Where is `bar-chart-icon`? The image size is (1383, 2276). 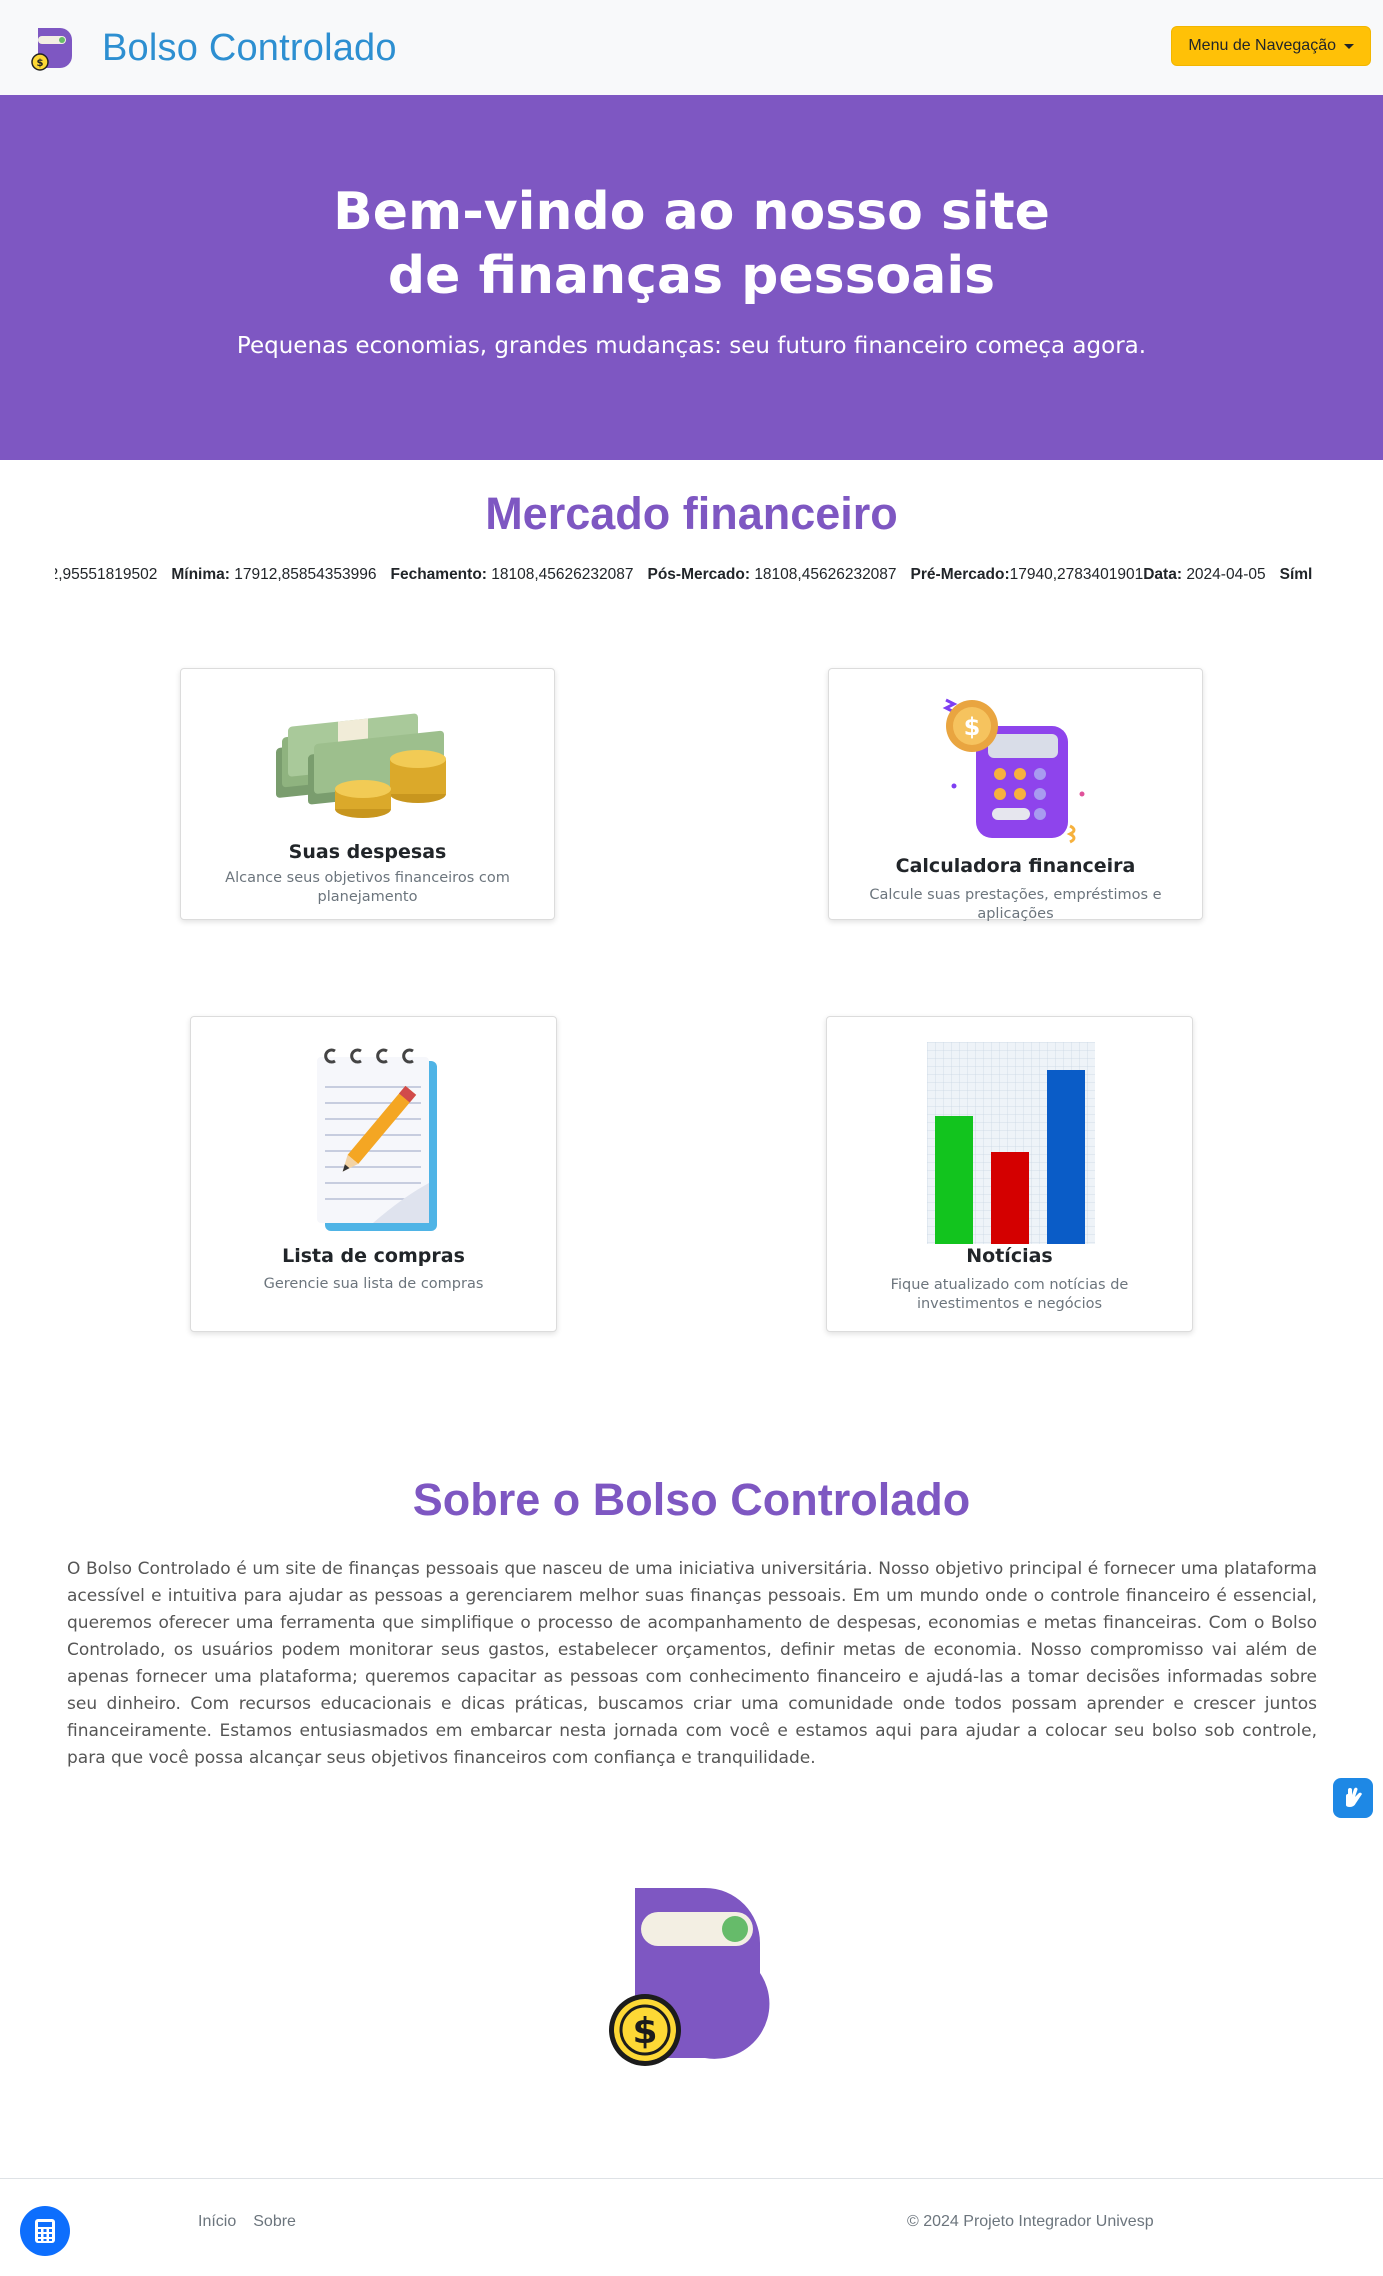
bar-chart-icon is located at coordinates (1011, 1143).